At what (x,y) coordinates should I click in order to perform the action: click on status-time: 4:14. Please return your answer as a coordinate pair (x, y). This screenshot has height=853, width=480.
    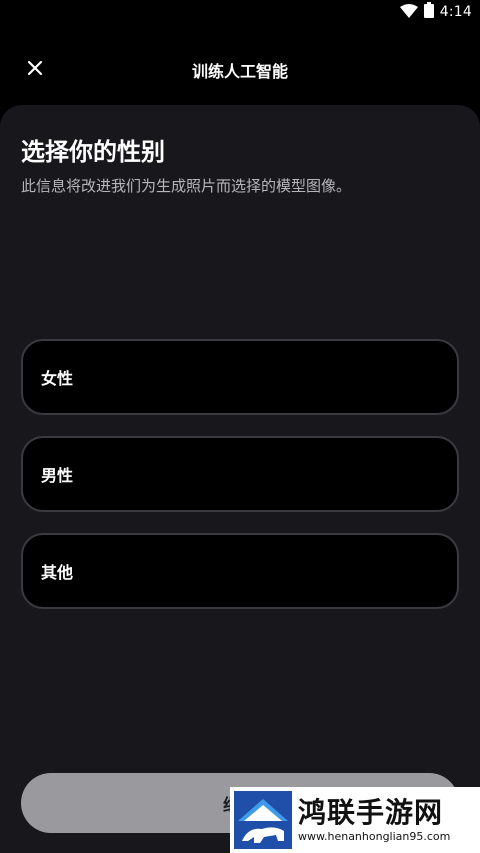
    Looking at the image, I should click on (455, 12).